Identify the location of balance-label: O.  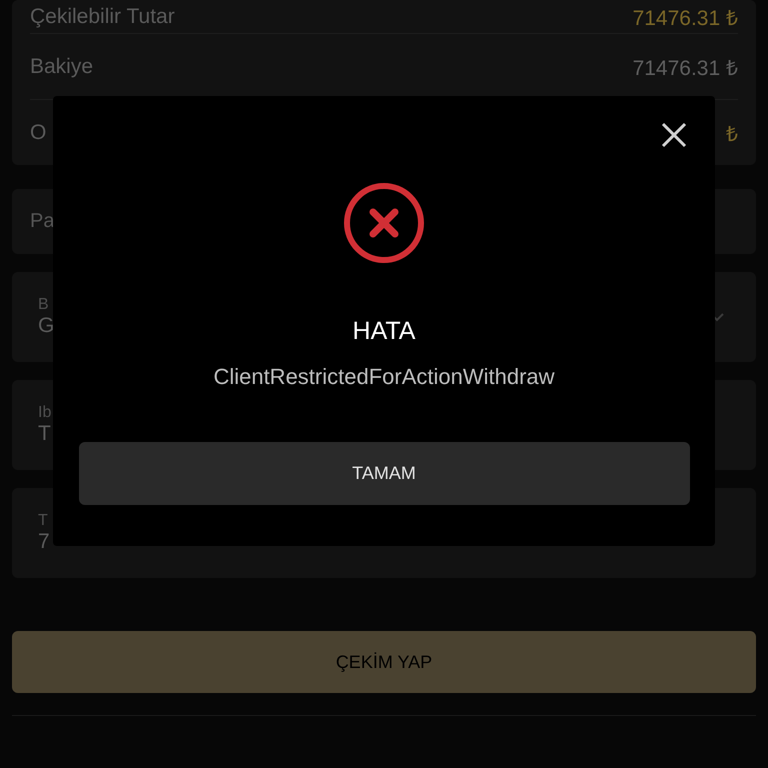
(38, 132).